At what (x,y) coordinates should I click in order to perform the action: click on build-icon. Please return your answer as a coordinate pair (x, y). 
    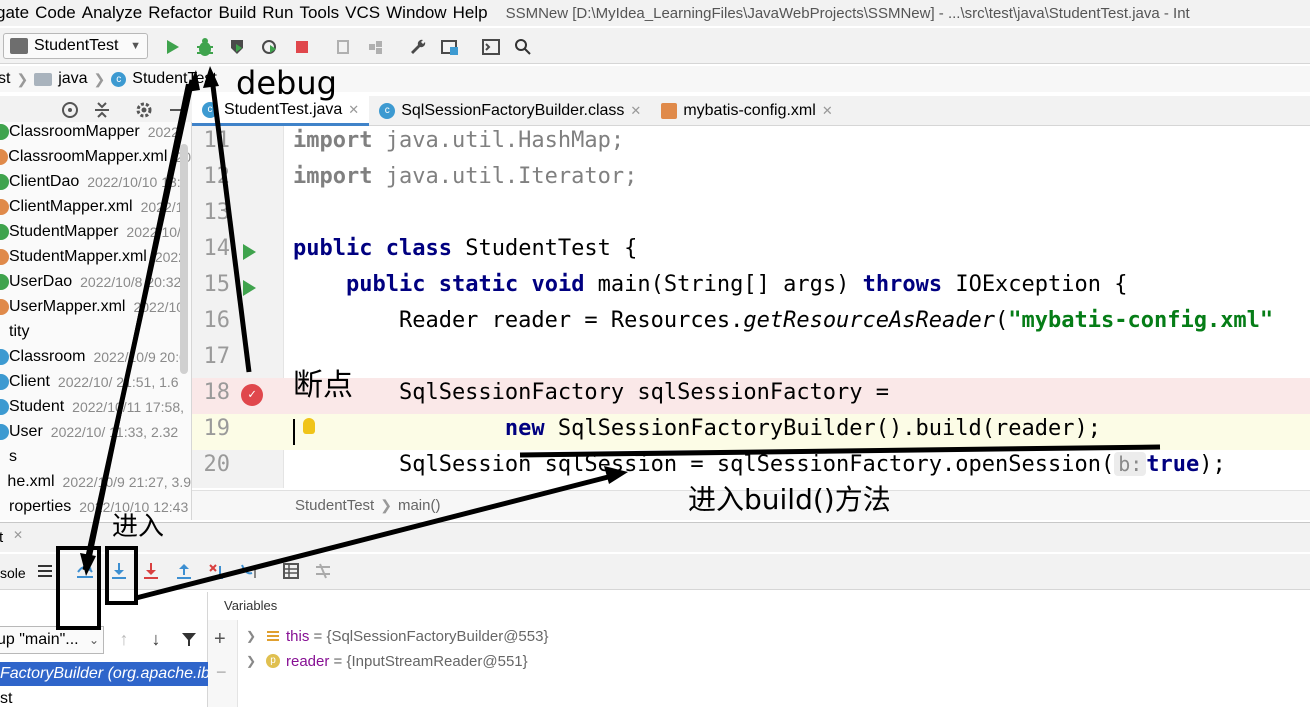
    Looking at the image, I should click on (344, 47).